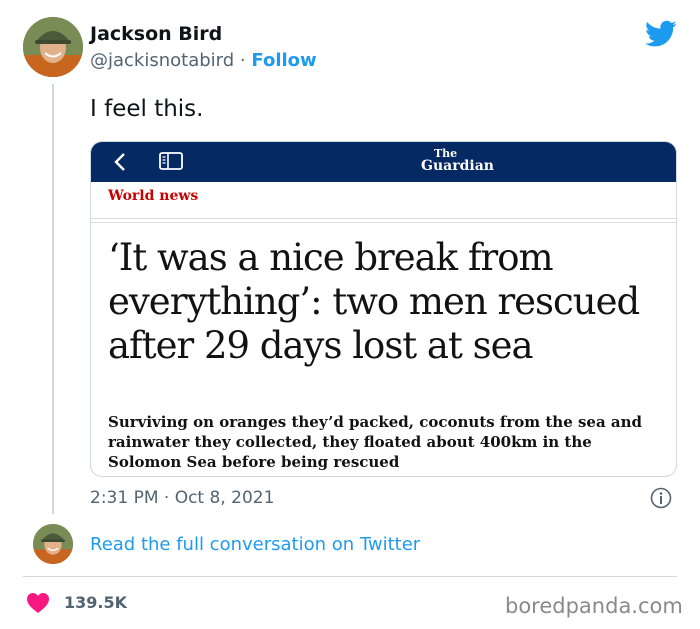 The height and width of the screenshot is (629, 700). Describe the element at coordinates (383, 218) in the screenshot. I see `section-divider` at that location.